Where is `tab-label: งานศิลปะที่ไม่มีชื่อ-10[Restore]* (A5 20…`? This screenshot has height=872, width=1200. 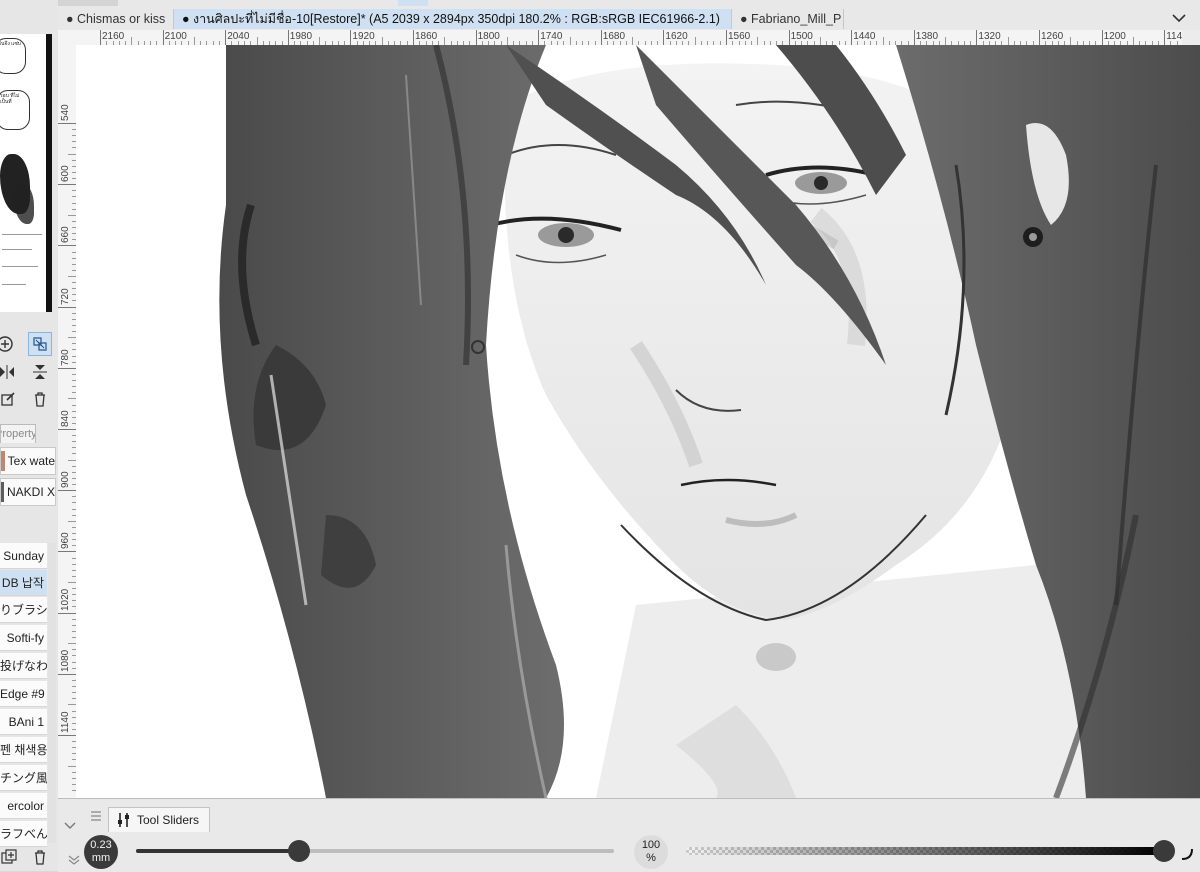 tab-label: งานศิลปะที่ไม่มีชื่อ-10[Restore]* (A5 20… is located at coordinates (456, 19).